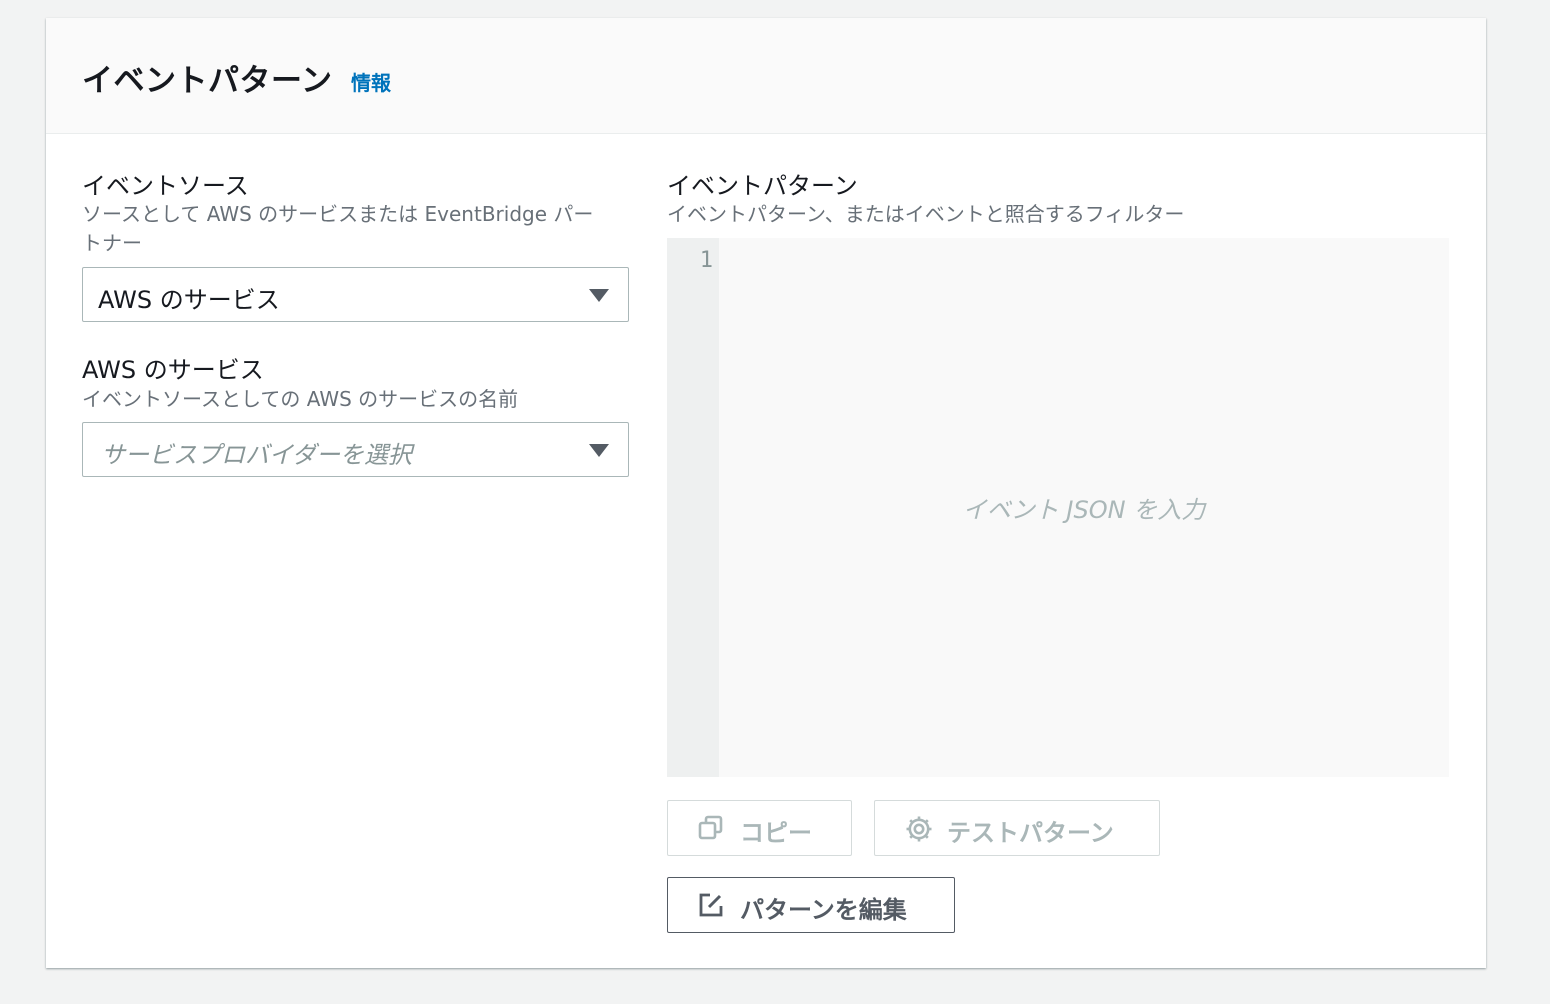  What do you see at coordinates (766, 76) in the screenshot?
I see `panel-header: イベントパターン 情報` at bounding box center [766, 76].